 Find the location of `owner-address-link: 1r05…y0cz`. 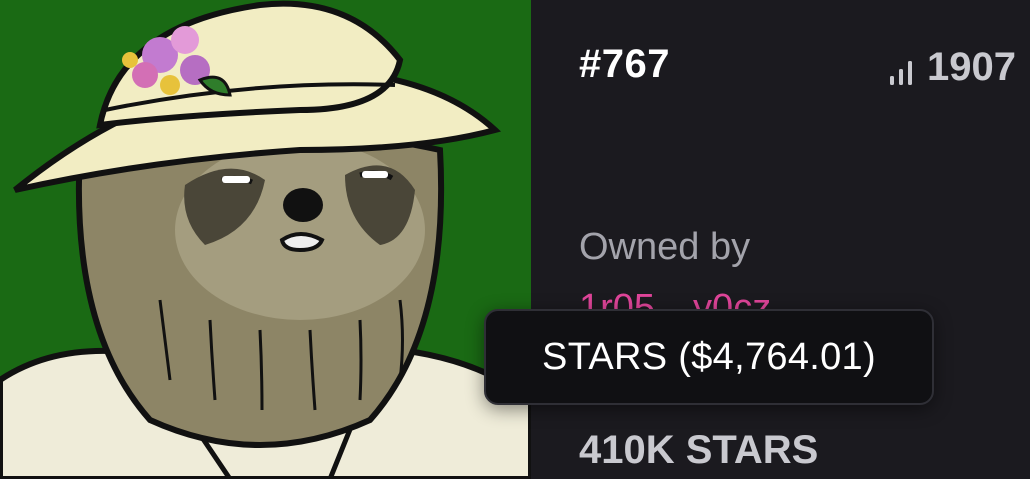

owner-address-link: 1r05…y0cz is located at coordinates (675, 298).